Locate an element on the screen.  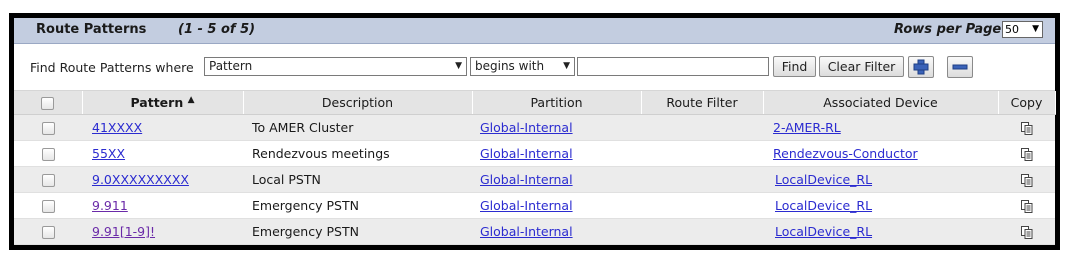
select-all-checkbox is located at coordinates (48, 103).